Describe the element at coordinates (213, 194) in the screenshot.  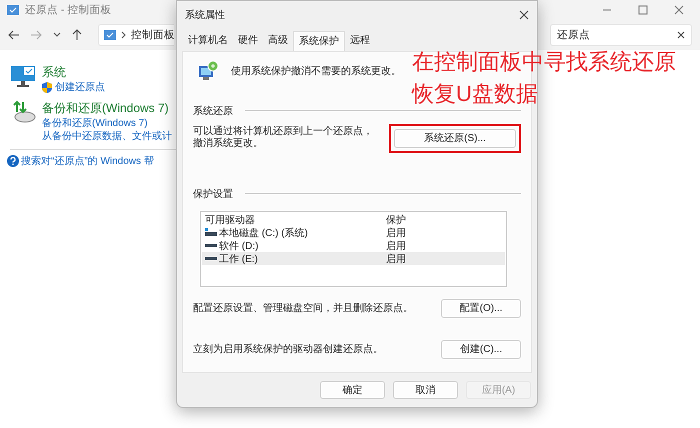
I see `section-heading: 保护设置` at that location.